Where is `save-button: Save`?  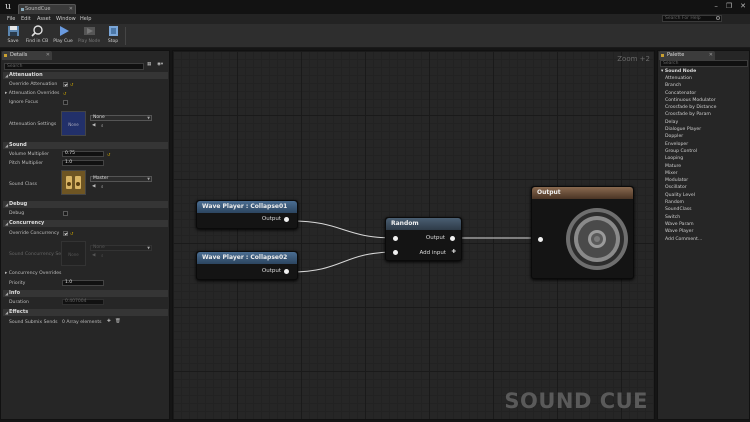 save-button: Save is located at coordinates (13, 36).